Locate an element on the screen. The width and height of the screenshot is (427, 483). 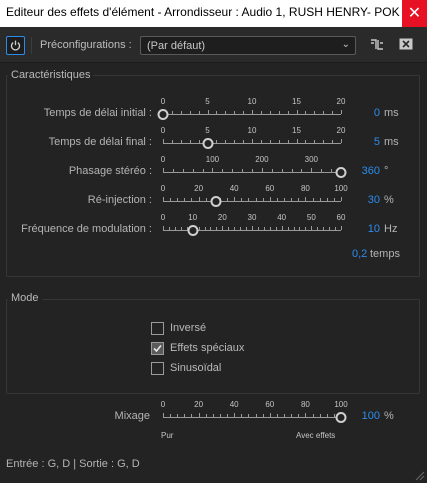
power-icon is located at coordinates (15, 45).